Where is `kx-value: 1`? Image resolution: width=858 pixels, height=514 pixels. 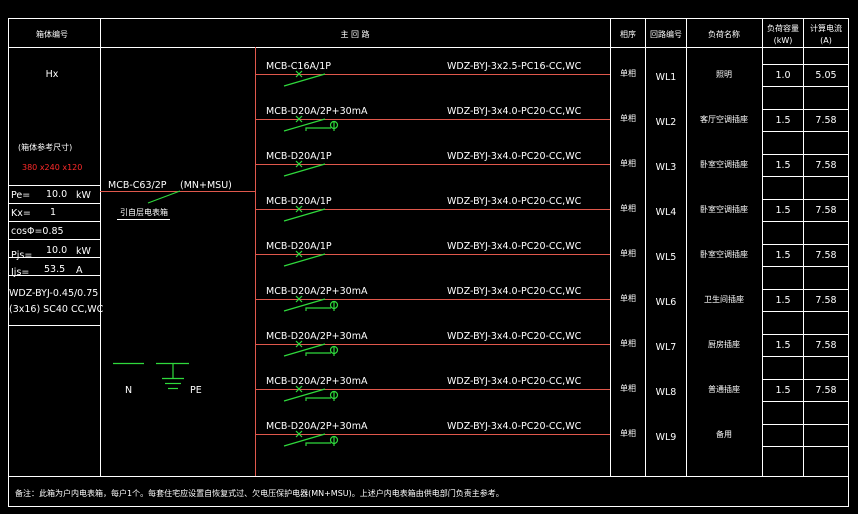 kx-value: 1 is located at coordinates (53, 212).